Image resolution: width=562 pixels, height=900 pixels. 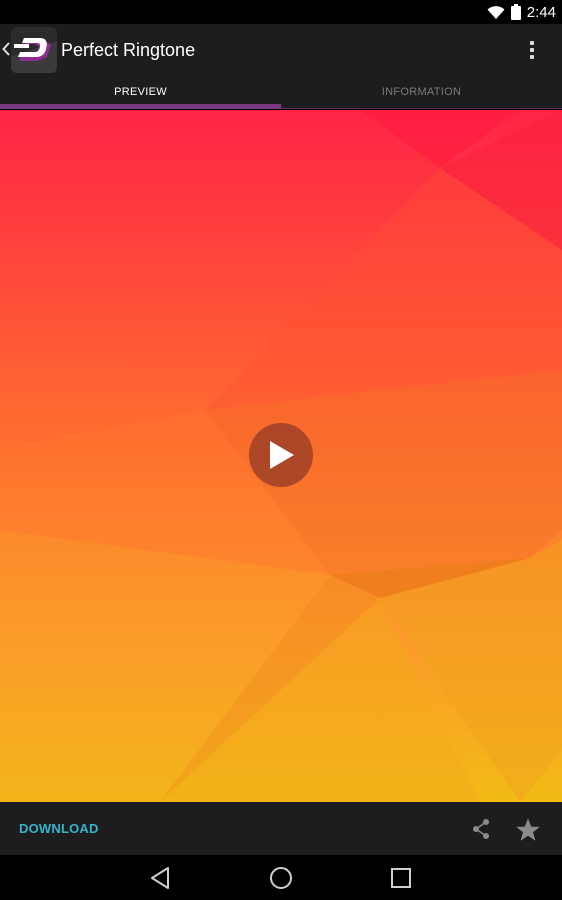 I want to click on more-vert-icon, so click(x=532, y=43).